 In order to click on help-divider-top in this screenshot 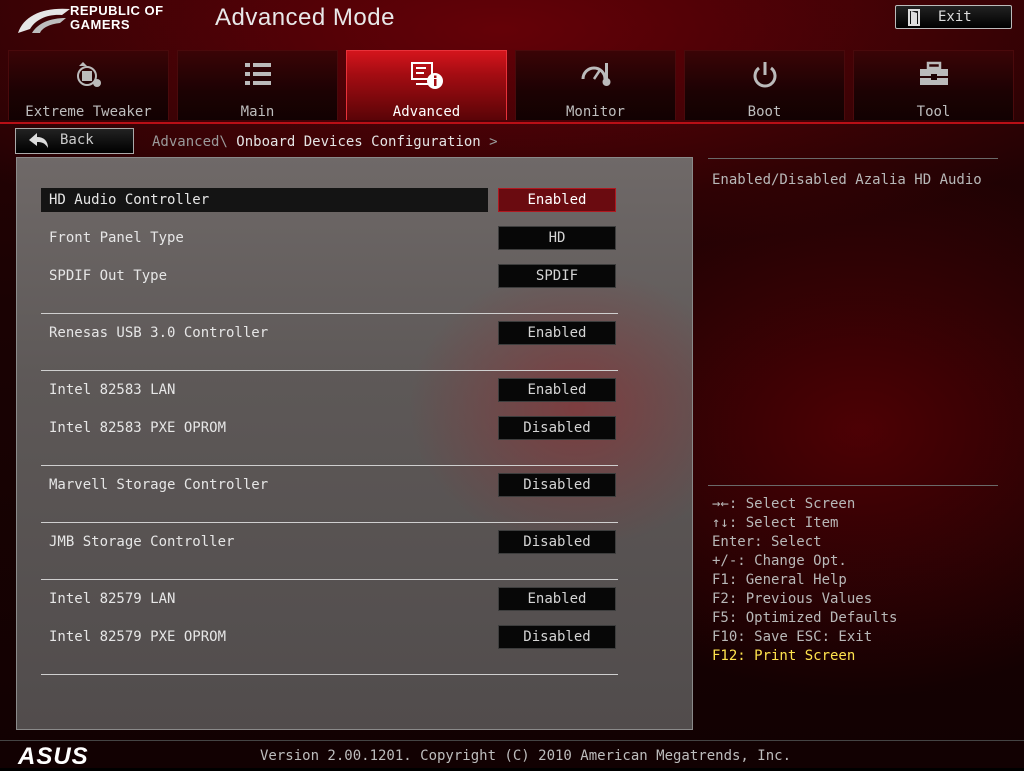, I will do `click(853, 158)`.